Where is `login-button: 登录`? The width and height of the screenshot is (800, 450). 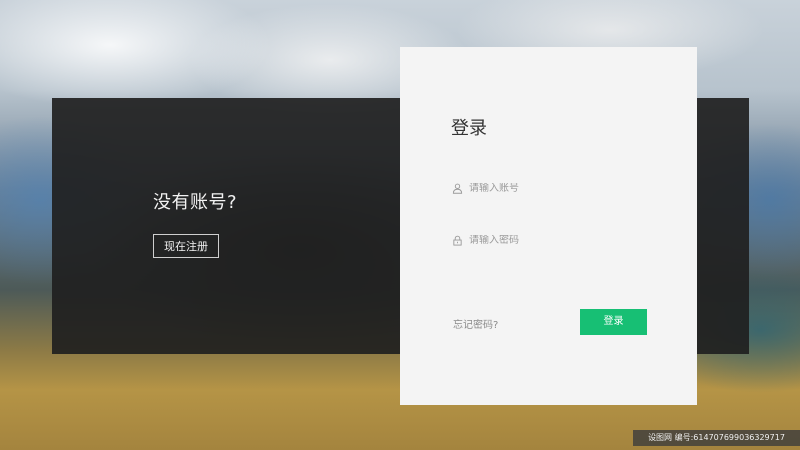 login-button: 登录 is located at coordinates (613, 322).